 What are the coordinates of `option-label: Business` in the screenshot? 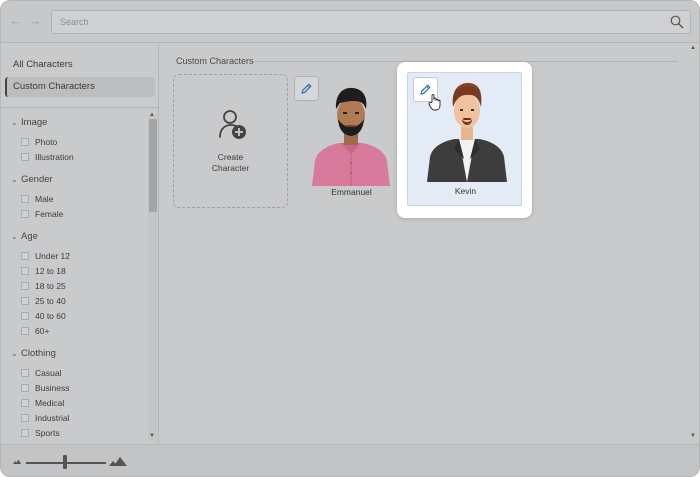 It's located at (52, 388).